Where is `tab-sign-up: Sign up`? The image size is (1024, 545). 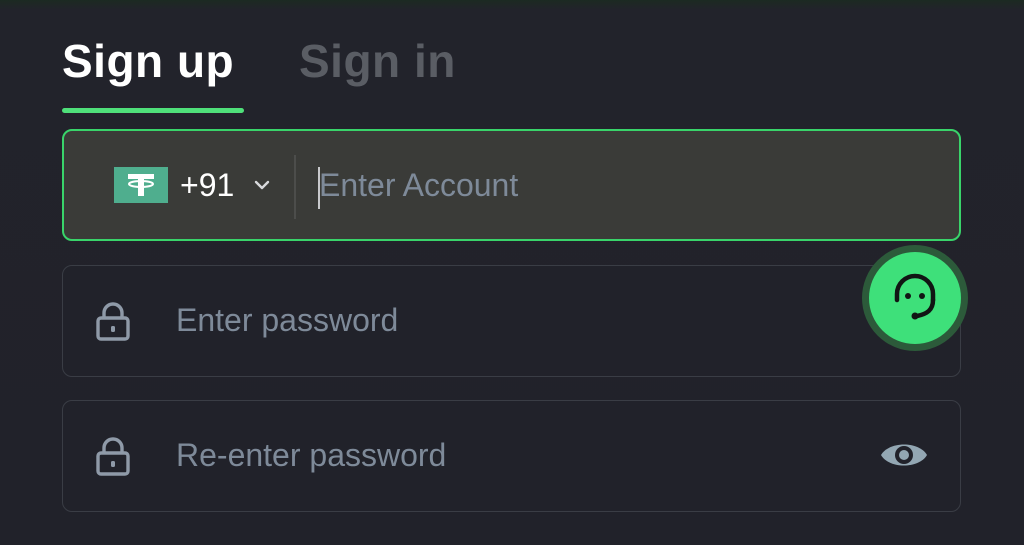
tab-sign-up: Sign up is located at coordinates (148, 61).